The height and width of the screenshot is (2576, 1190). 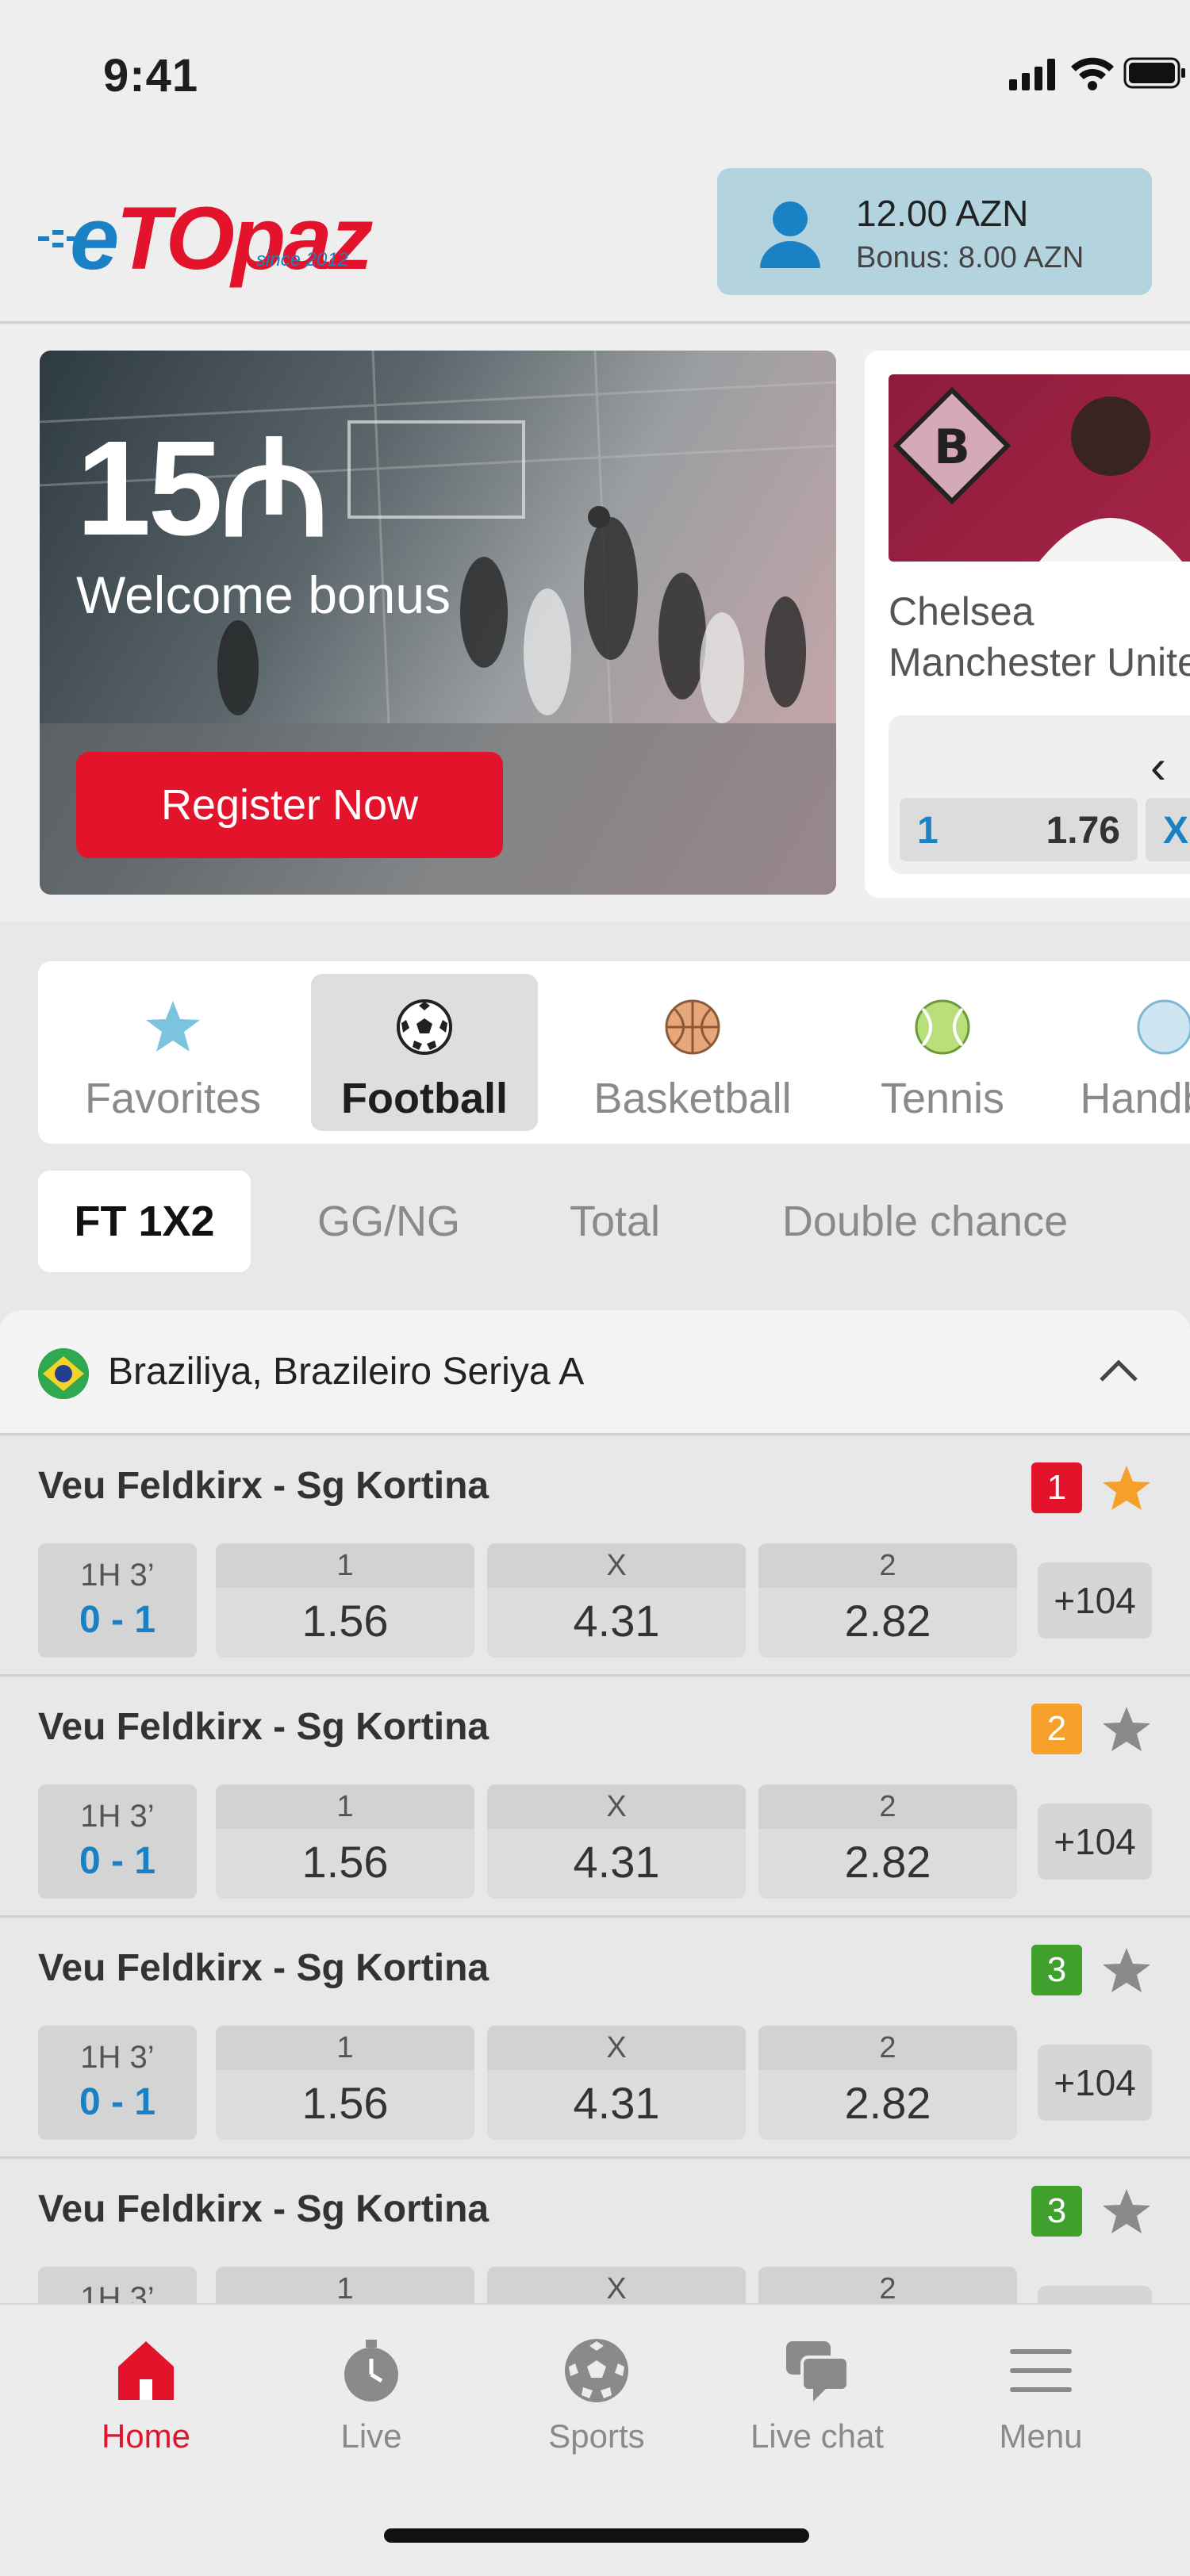 What do you see at coordinates (943, 1027) in the screenshot?
I see `tennis-icon` at bounding box center [943, 1027].